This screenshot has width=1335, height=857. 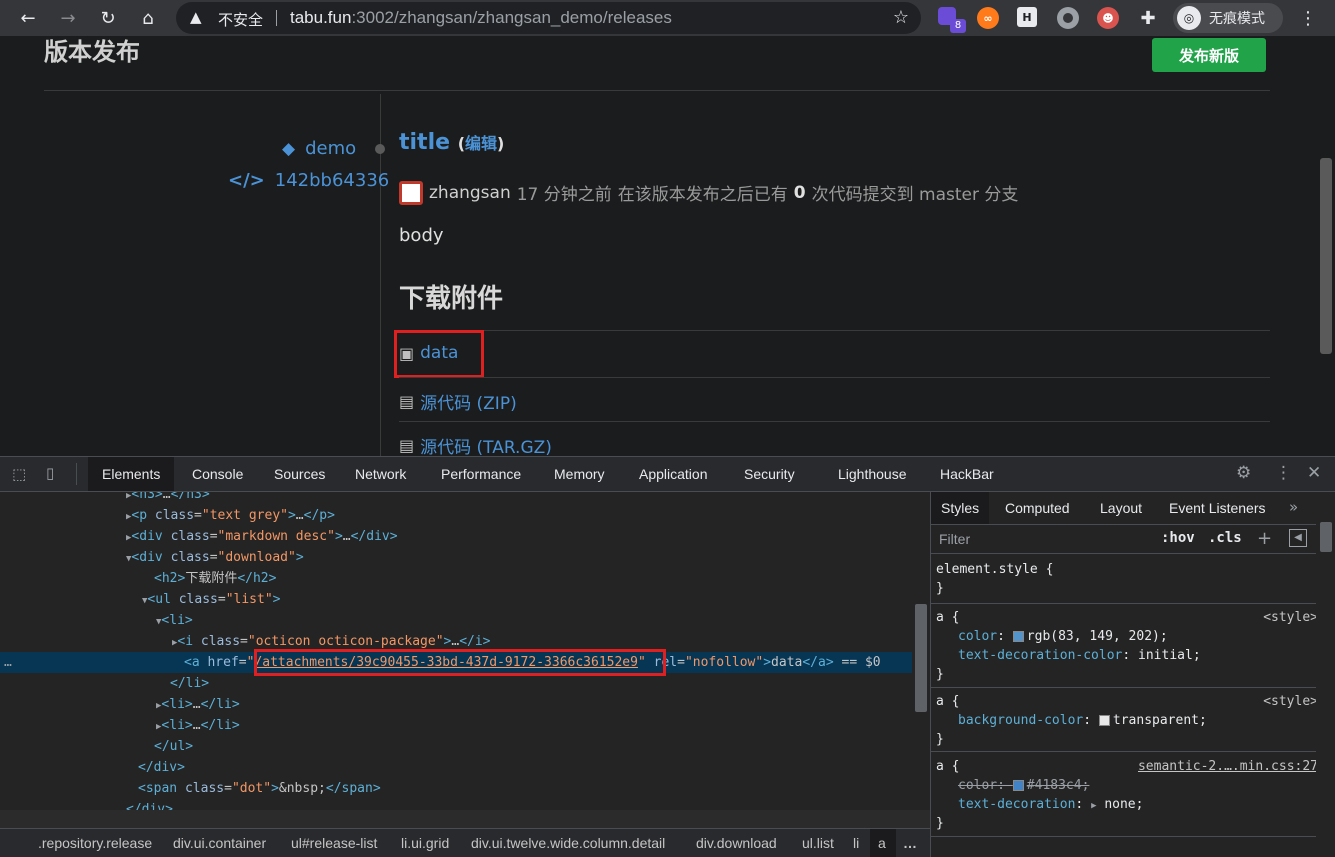 I want to click on tab-application: Application, so click(x=673, y=474).